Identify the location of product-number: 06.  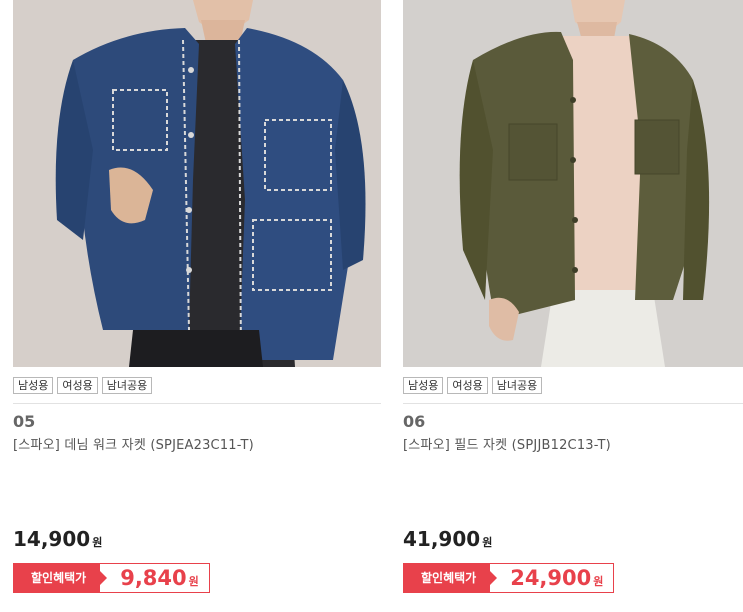
(414, 421).